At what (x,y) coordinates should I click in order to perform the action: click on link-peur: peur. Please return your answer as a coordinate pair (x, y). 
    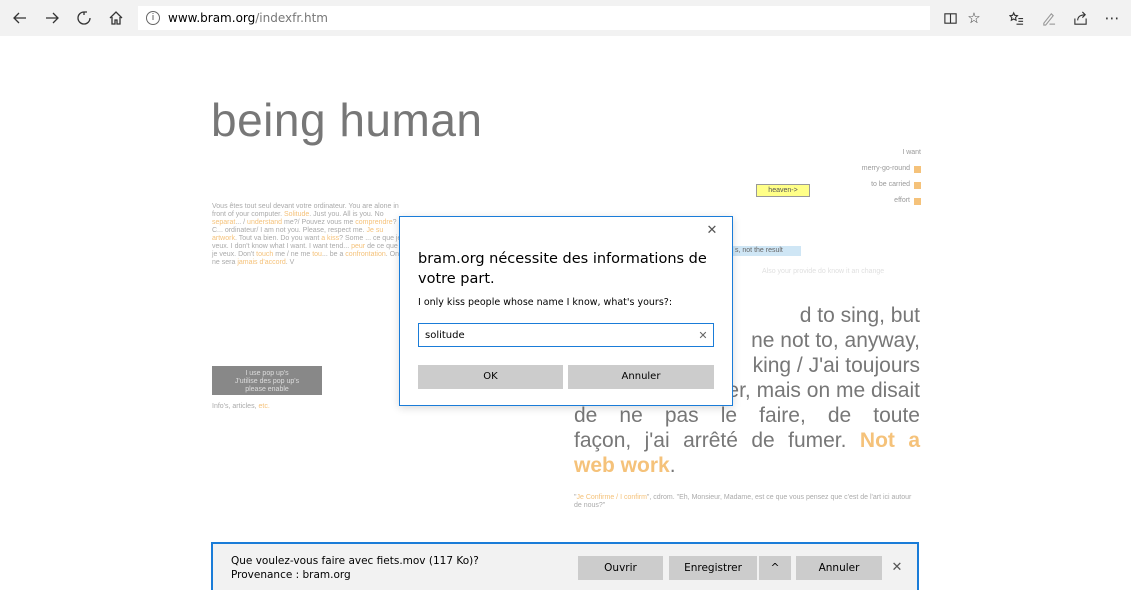
    Looking at the image, I should click on (358, 246).